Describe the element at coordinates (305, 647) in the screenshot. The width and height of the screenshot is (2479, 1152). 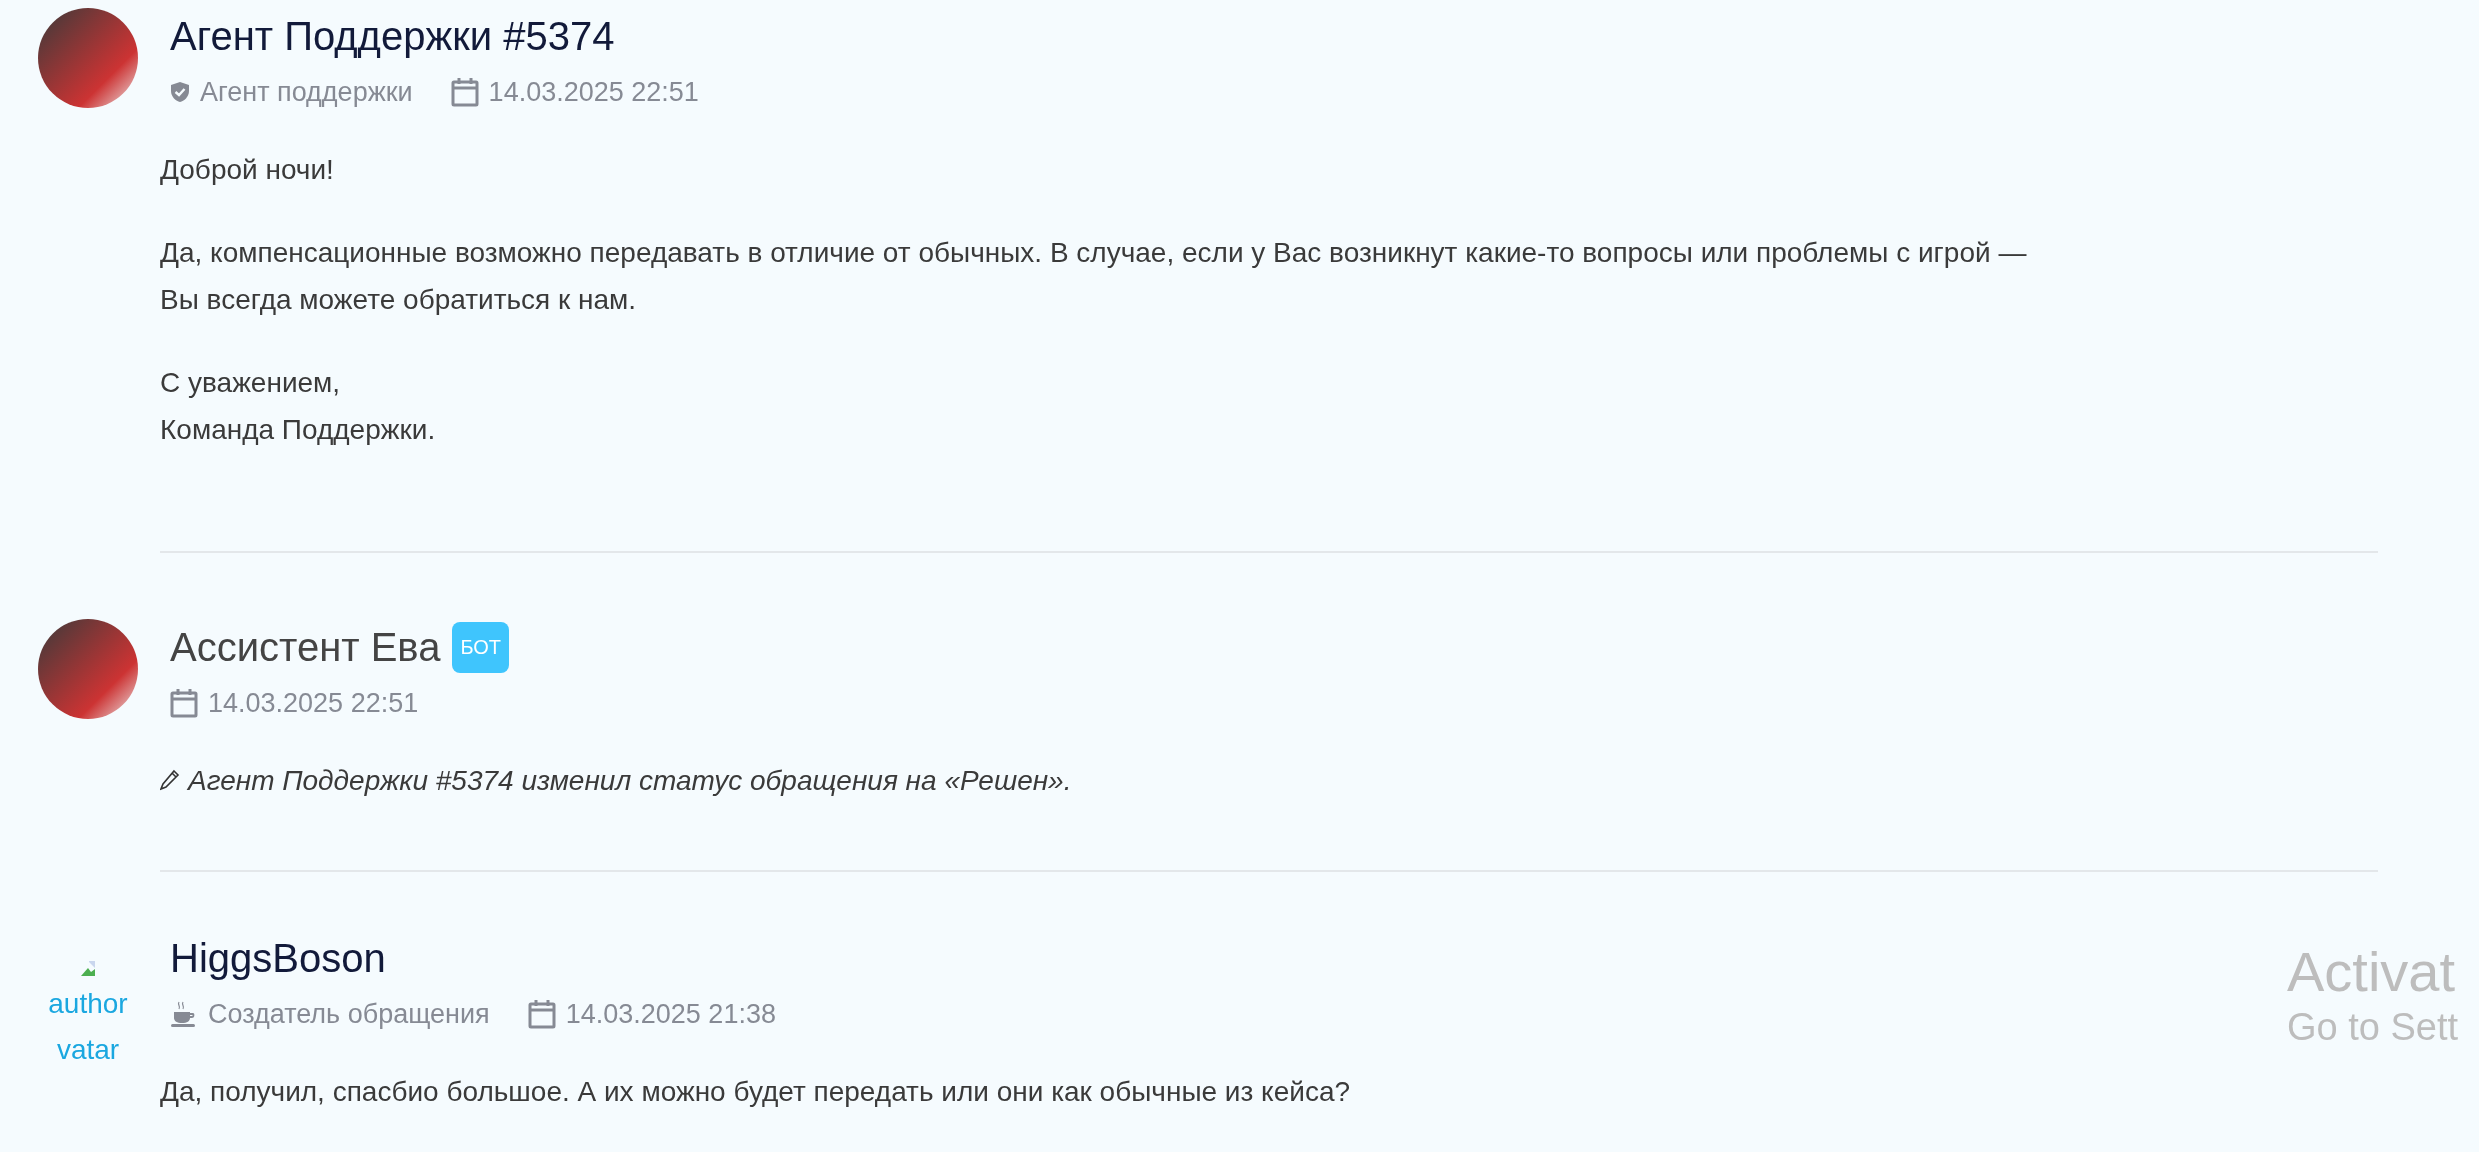
I see `author-name: Ассистент Ева` at that location.